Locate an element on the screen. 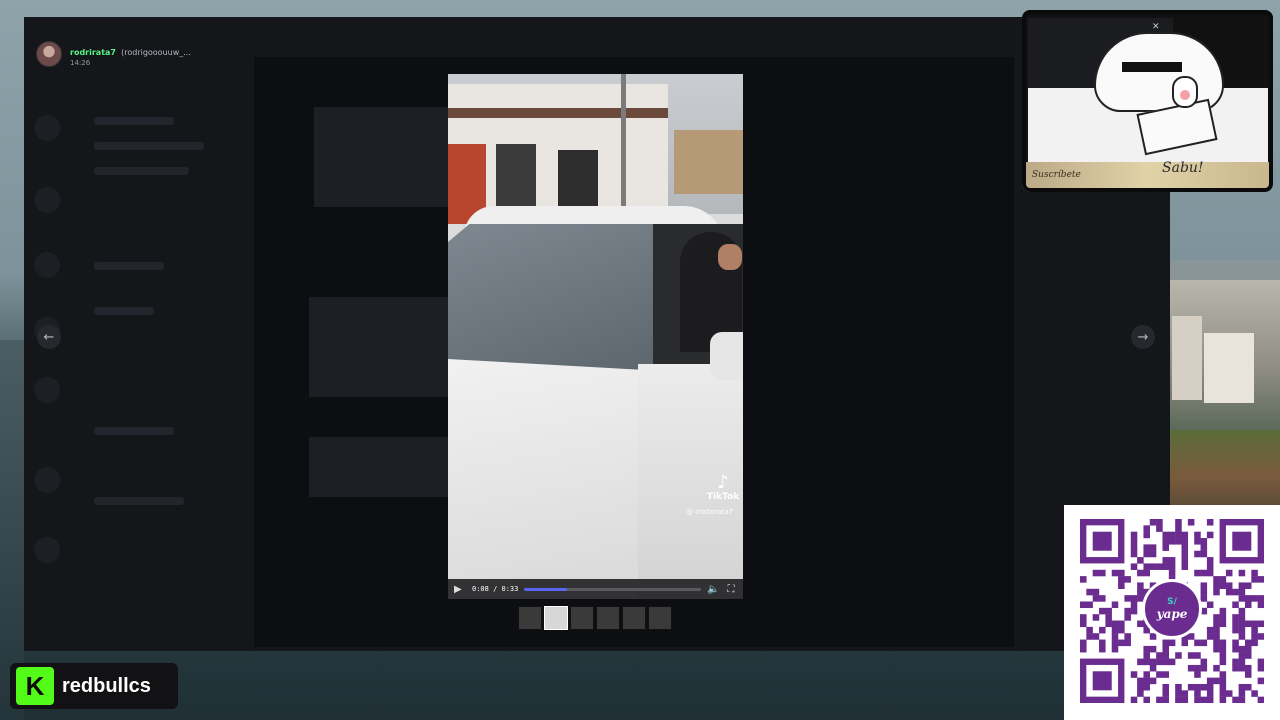  background-building is located at coordinates (1229, 368).